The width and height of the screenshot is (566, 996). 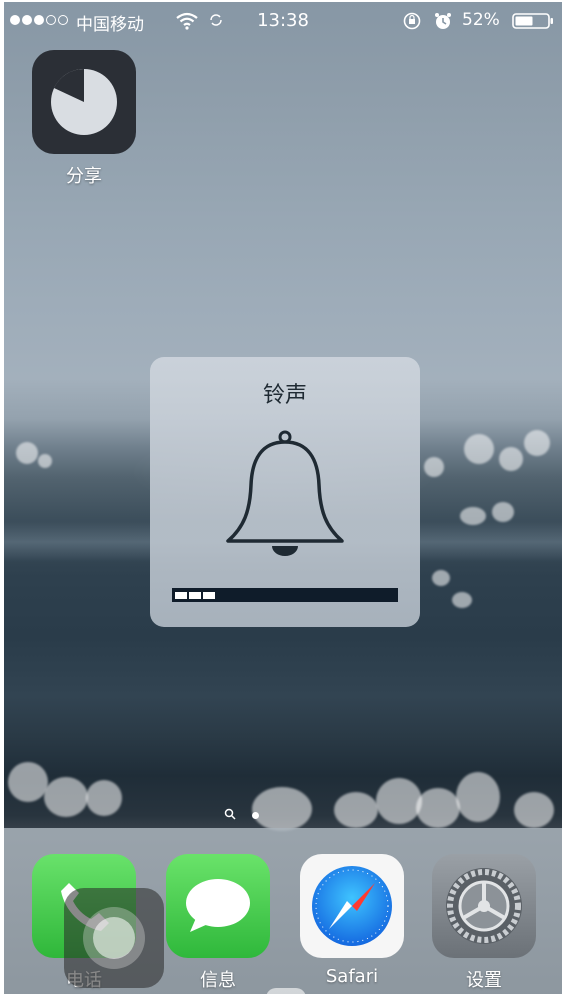 I want to click on bell-icon, so click(x=285, y=493).